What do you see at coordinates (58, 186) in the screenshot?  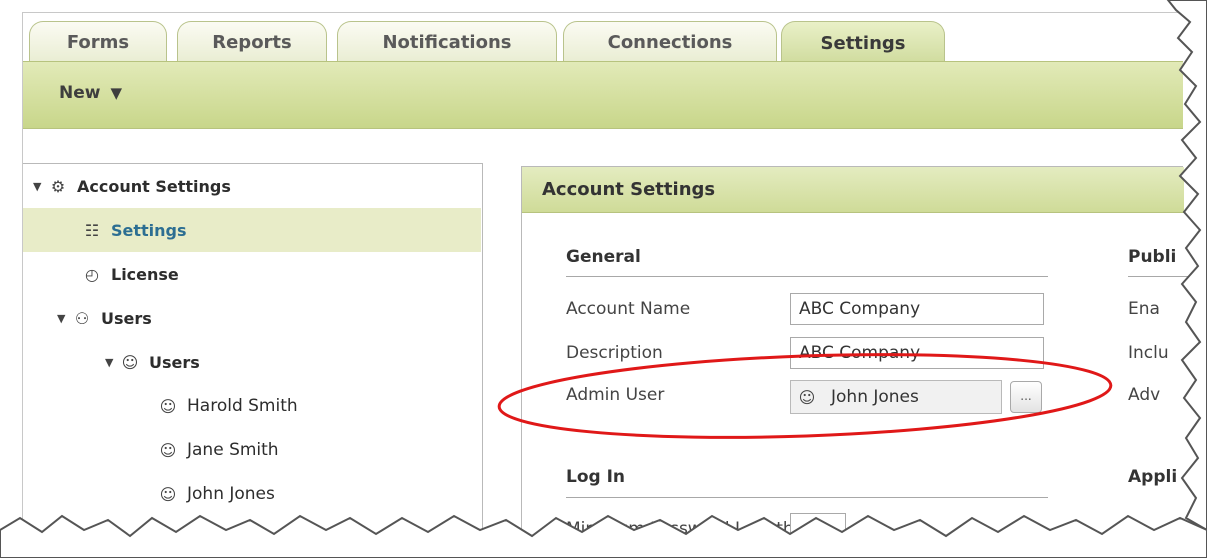 I see `gear-icon: ⚙` at bounding box center [58, 186].